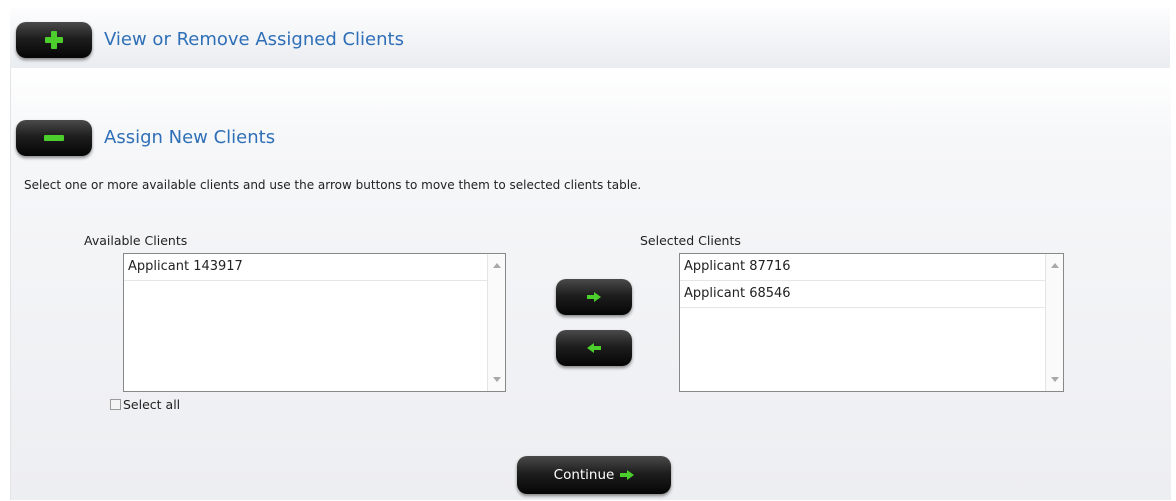 This screenshot has width=1176, height=501. Describe the element at coordinates (862, 294) in the screenshot. I see `selected-client-item: Applicant 68546` at that location.